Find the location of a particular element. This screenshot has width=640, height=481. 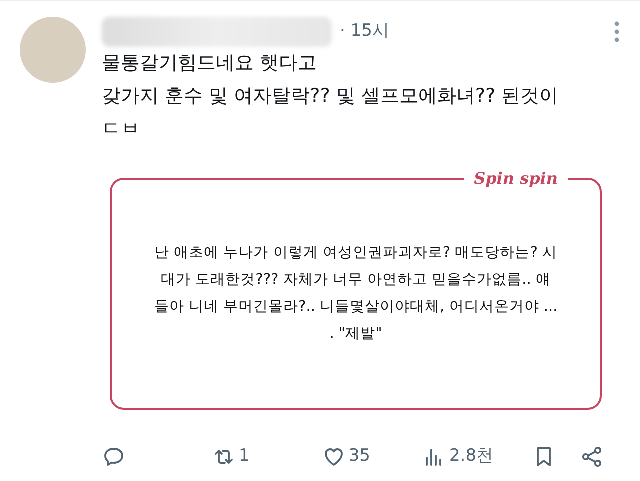

more-icon is located at coordinates (617, 32).